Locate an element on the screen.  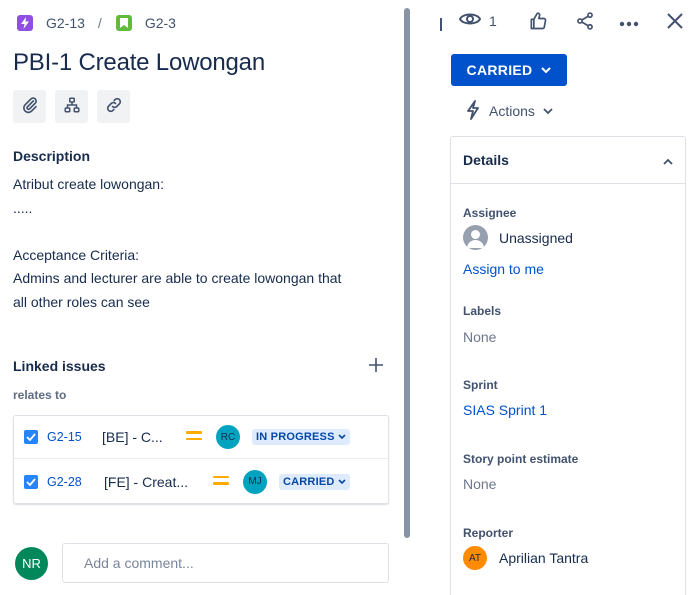
lightning-icon is located at coordinates (473, 111).